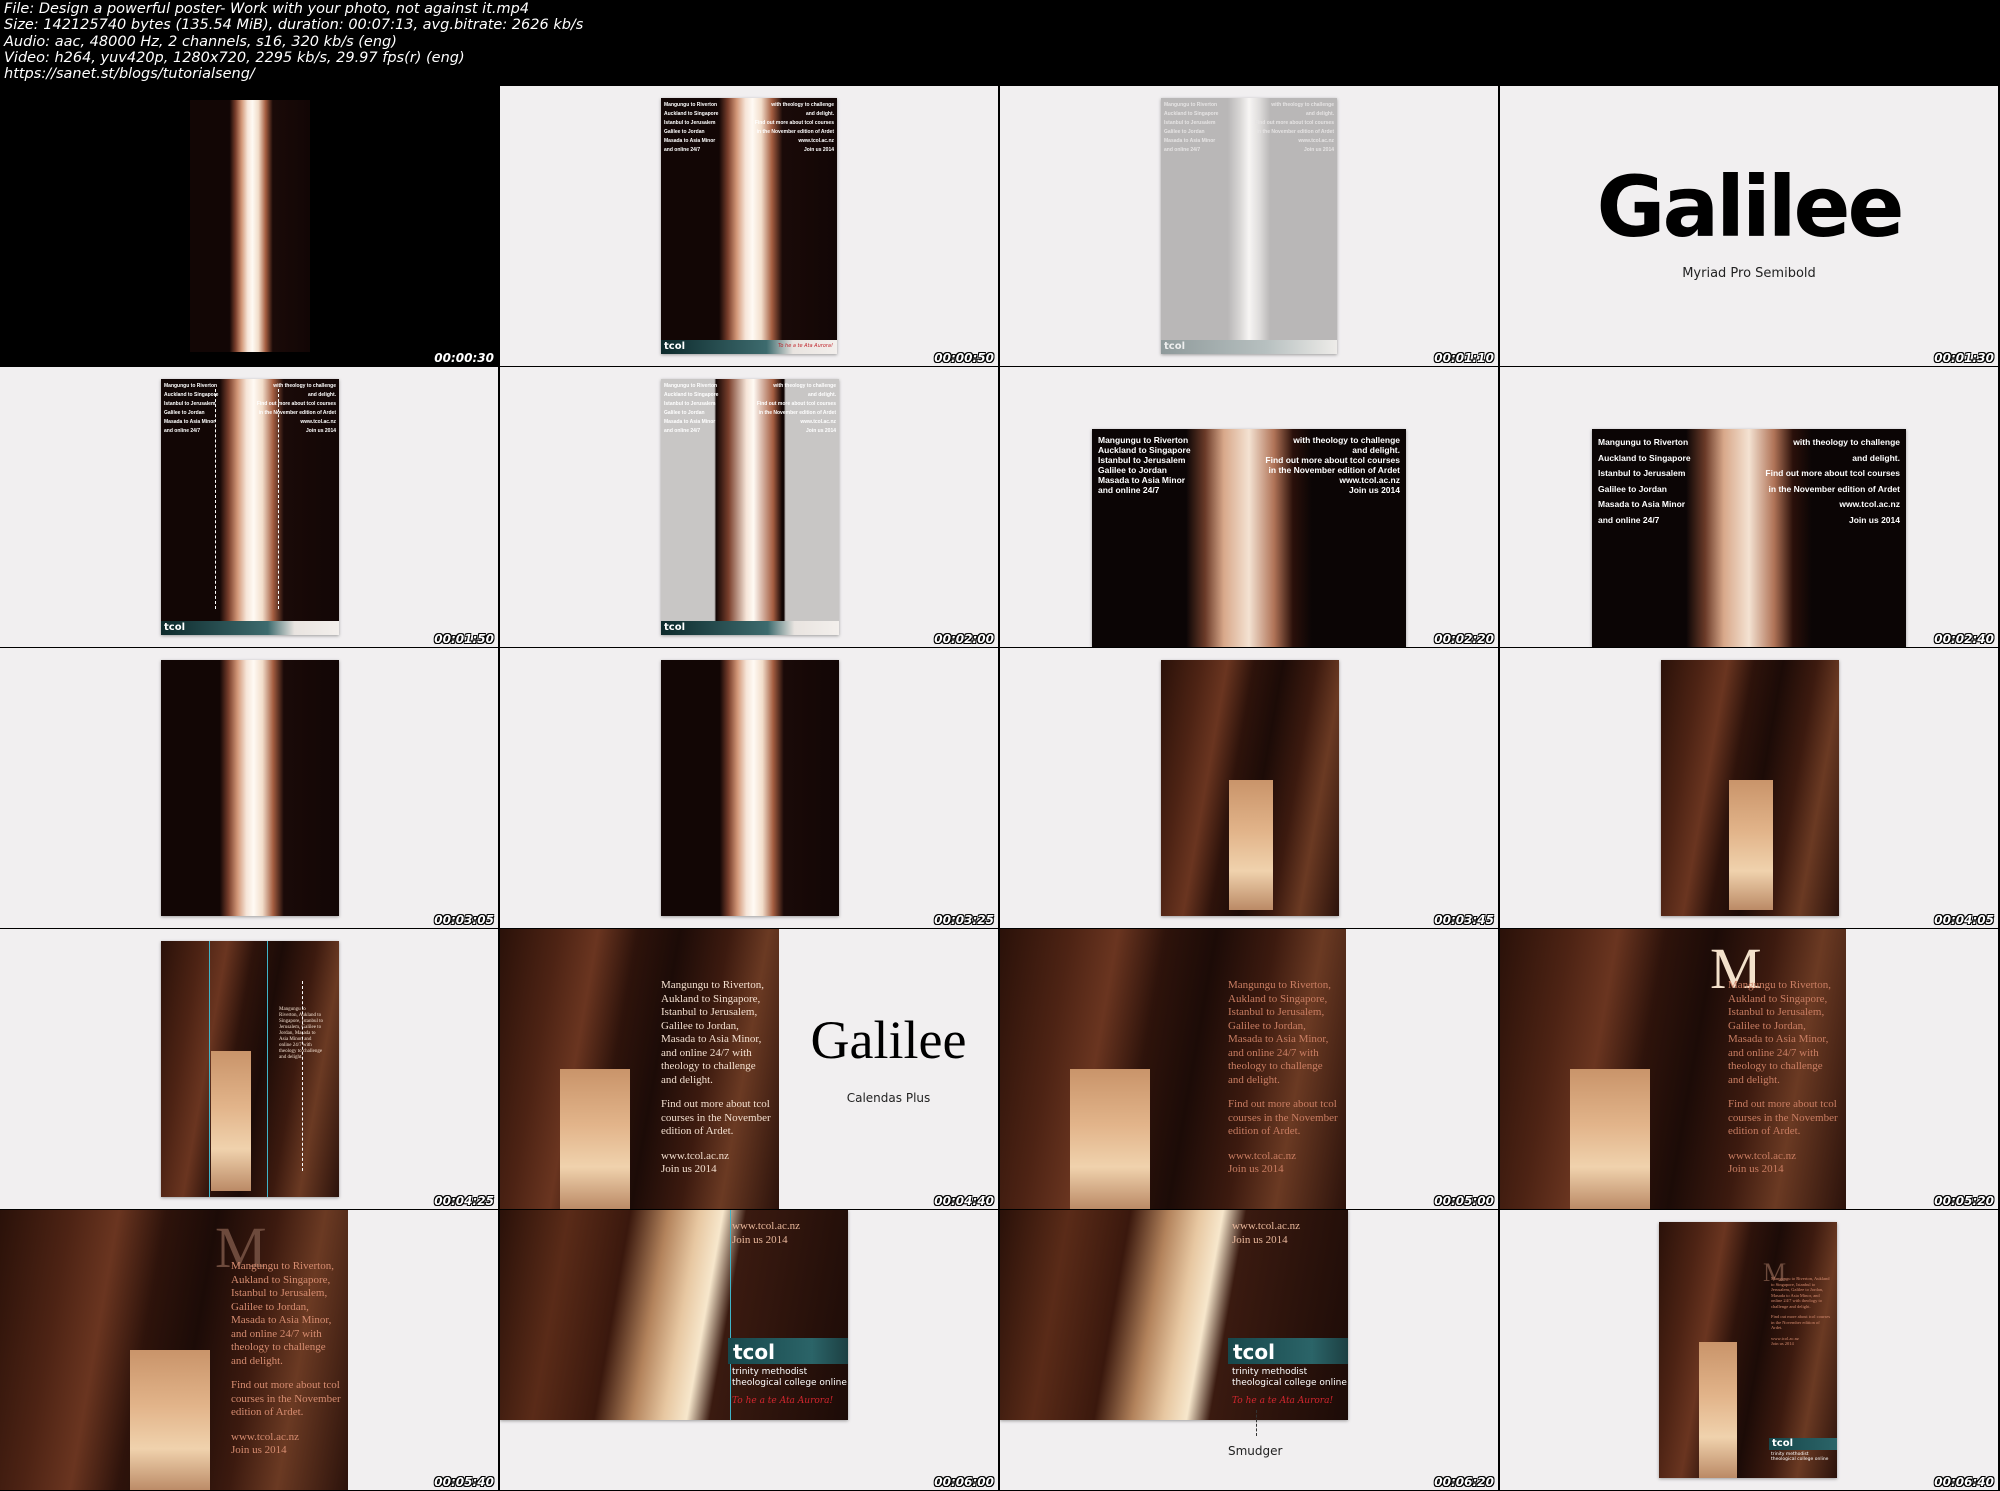  What do you see at coordinates (1964, 1482) in the screenshot?
I see `timestamp: 00:06:40` at bounding box center [1964, 1482].